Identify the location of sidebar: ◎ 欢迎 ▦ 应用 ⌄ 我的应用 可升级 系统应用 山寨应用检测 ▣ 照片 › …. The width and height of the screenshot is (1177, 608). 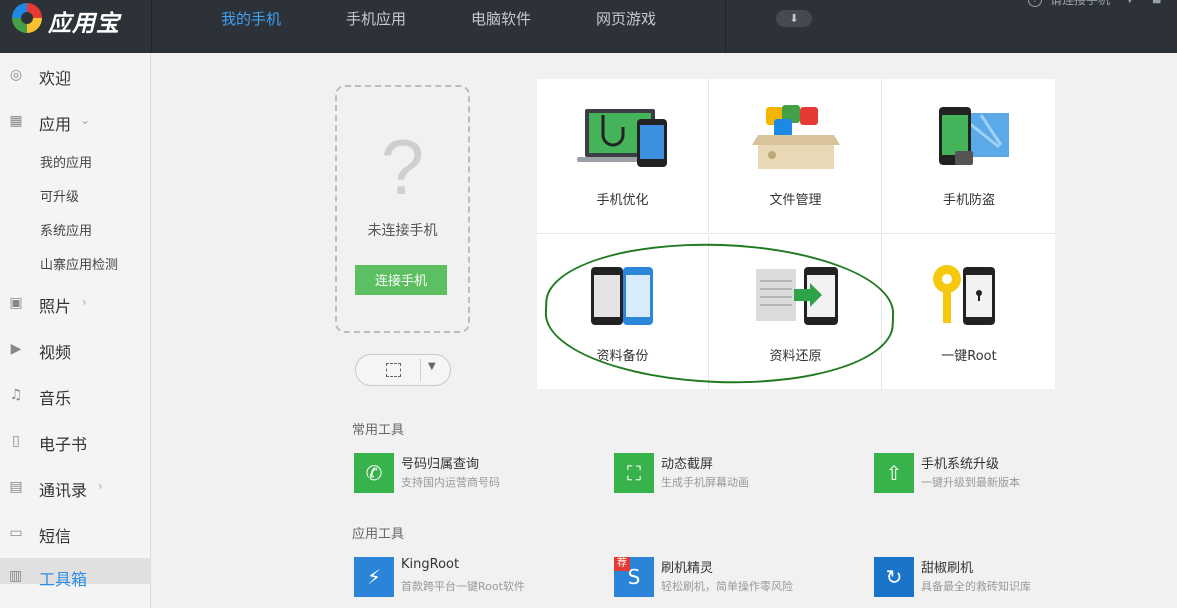
(75, 330).